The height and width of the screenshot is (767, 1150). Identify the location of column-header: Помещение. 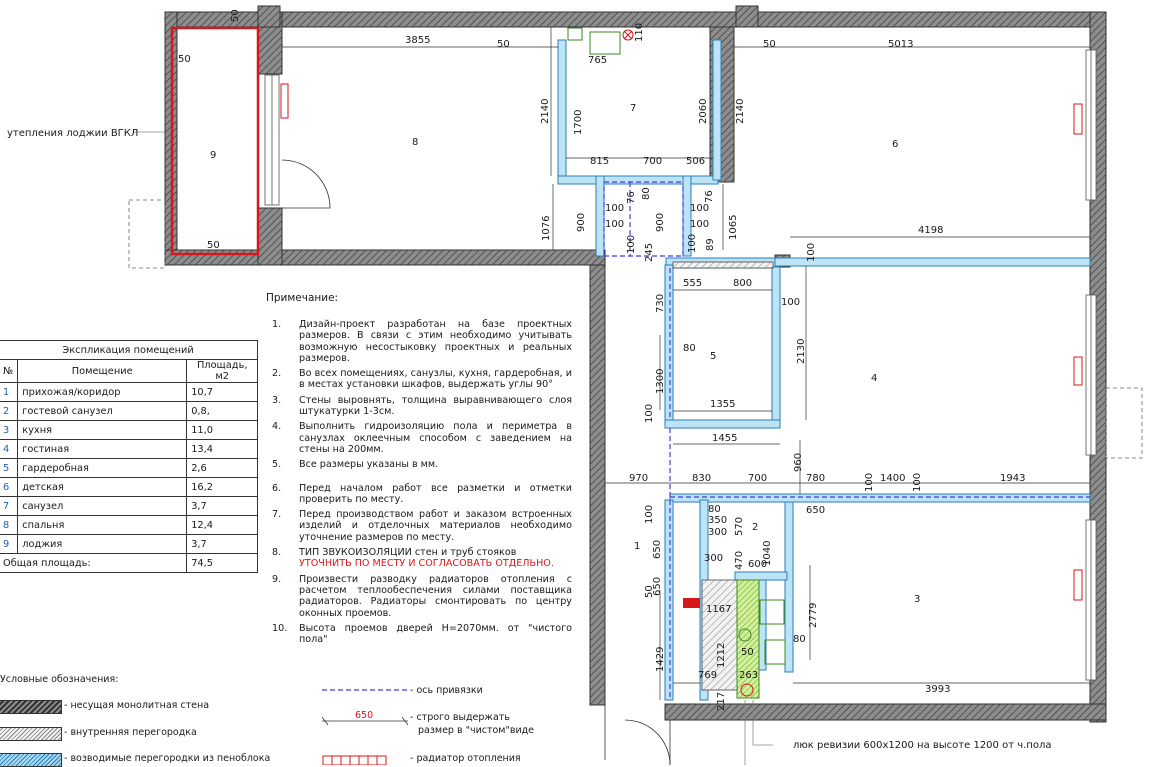
(102, 371).